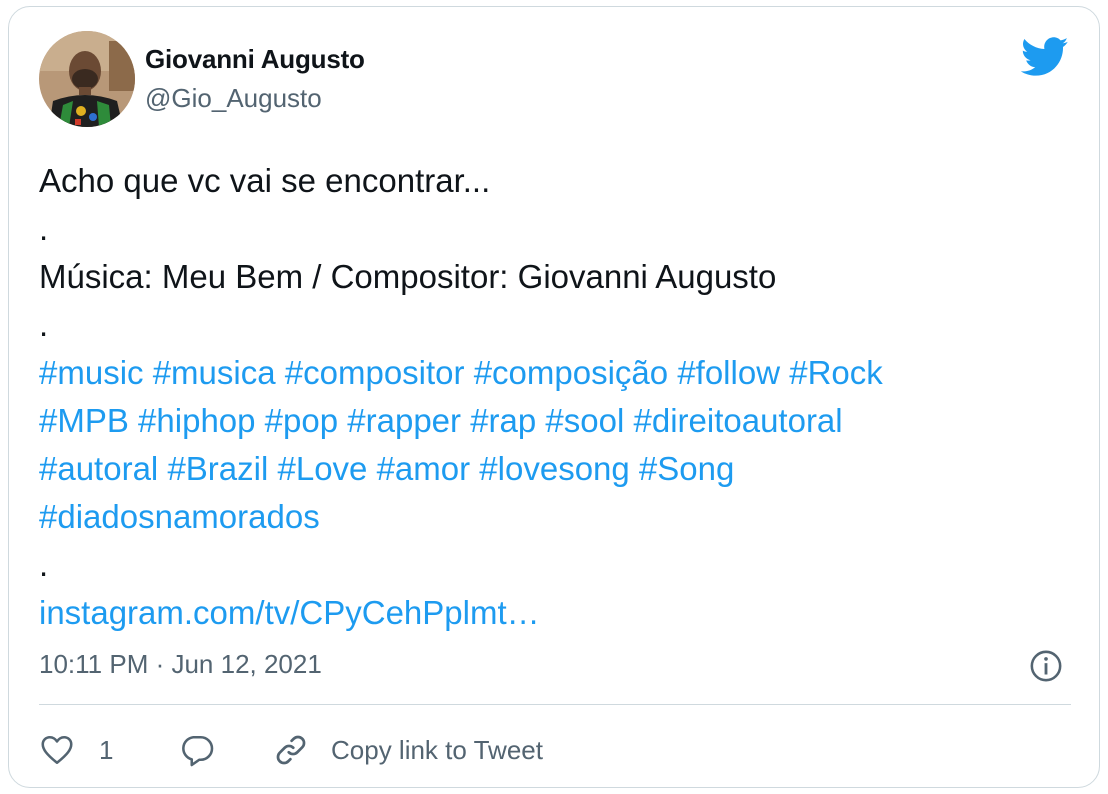 This screenshot has width=1108, height=794. What do you see at coordinates (98, 468) in the screenshot?
I see `hashtag-link: #autoral` at bounding box center [98, 468].